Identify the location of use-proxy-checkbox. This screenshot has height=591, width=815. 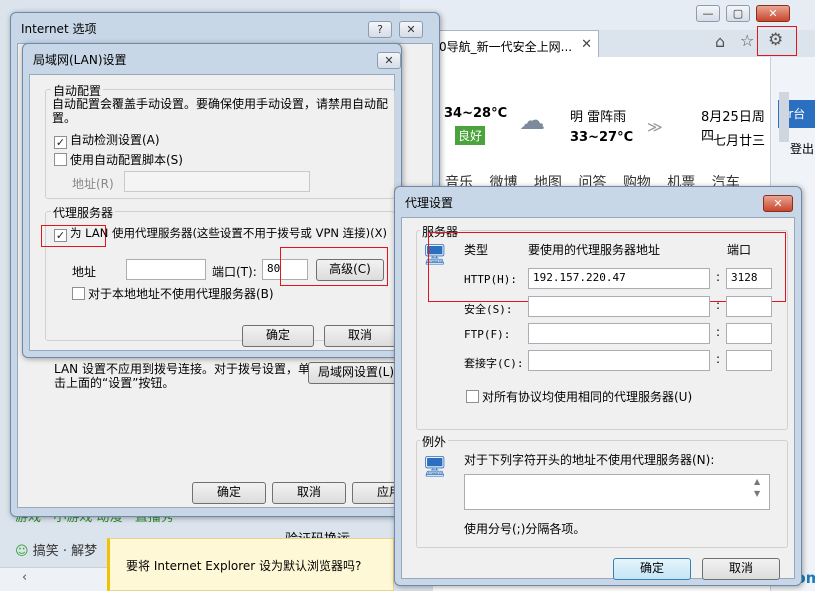
(60, 235).